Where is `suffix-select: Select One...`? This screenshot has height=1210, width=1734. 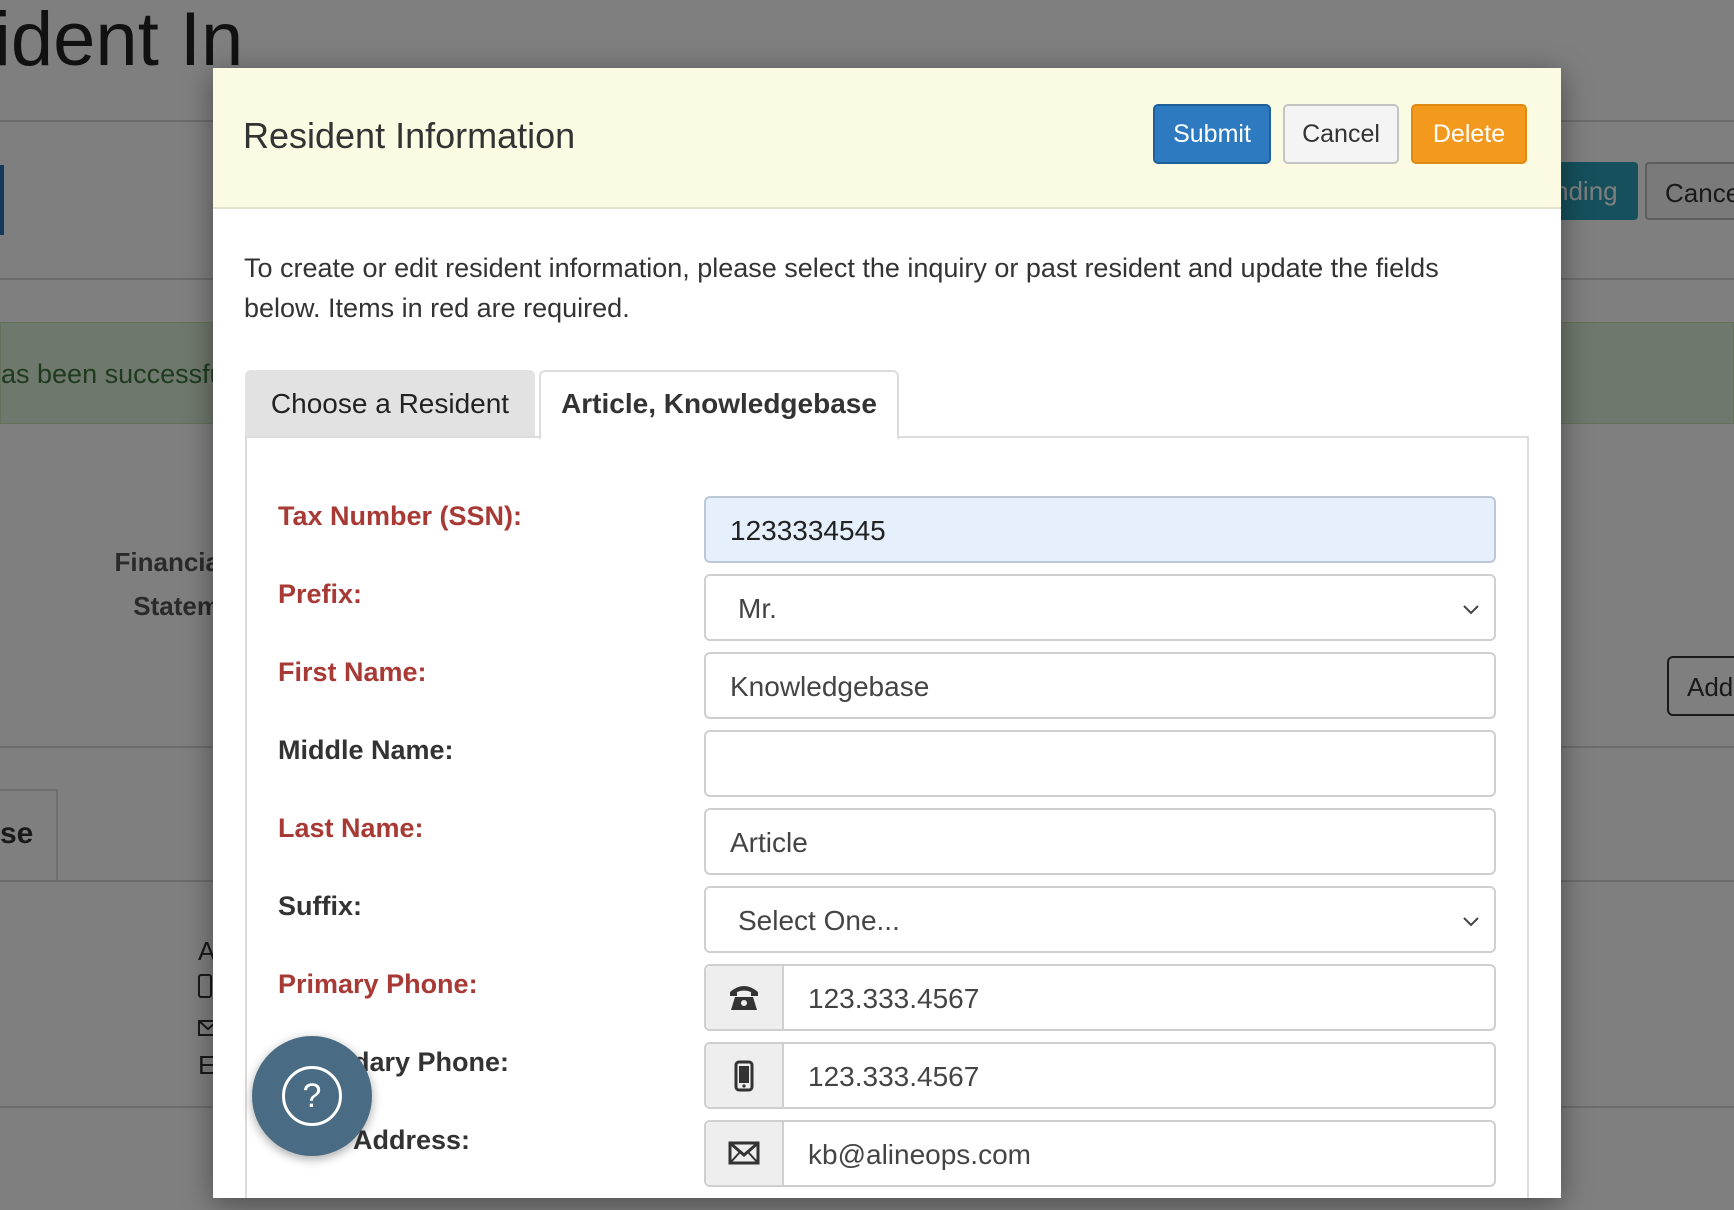
suffix-select: Select One... is located at coordinates (1100, 919).